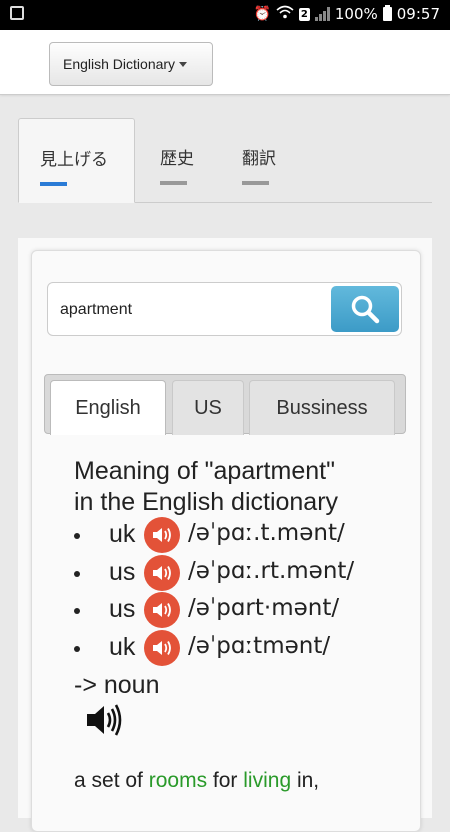 This screenshot has height=832, width=450. I want to click on definition-link-rooms: rooms, so click(178, 780).